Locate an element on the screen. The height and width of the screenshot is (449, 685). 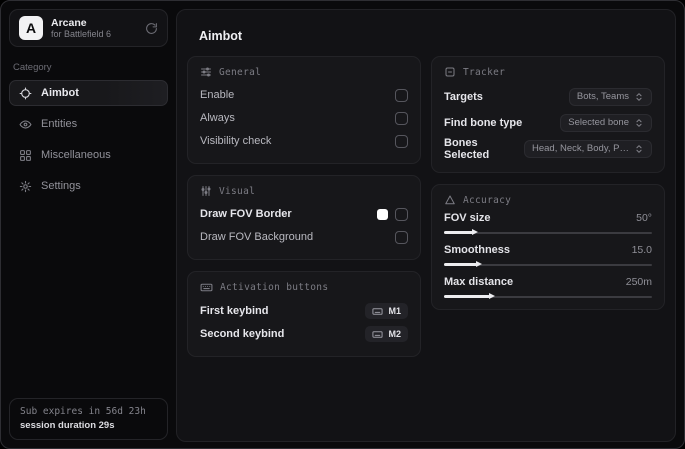
first-keybind-button: M1 is located at coordinates (386, 311).